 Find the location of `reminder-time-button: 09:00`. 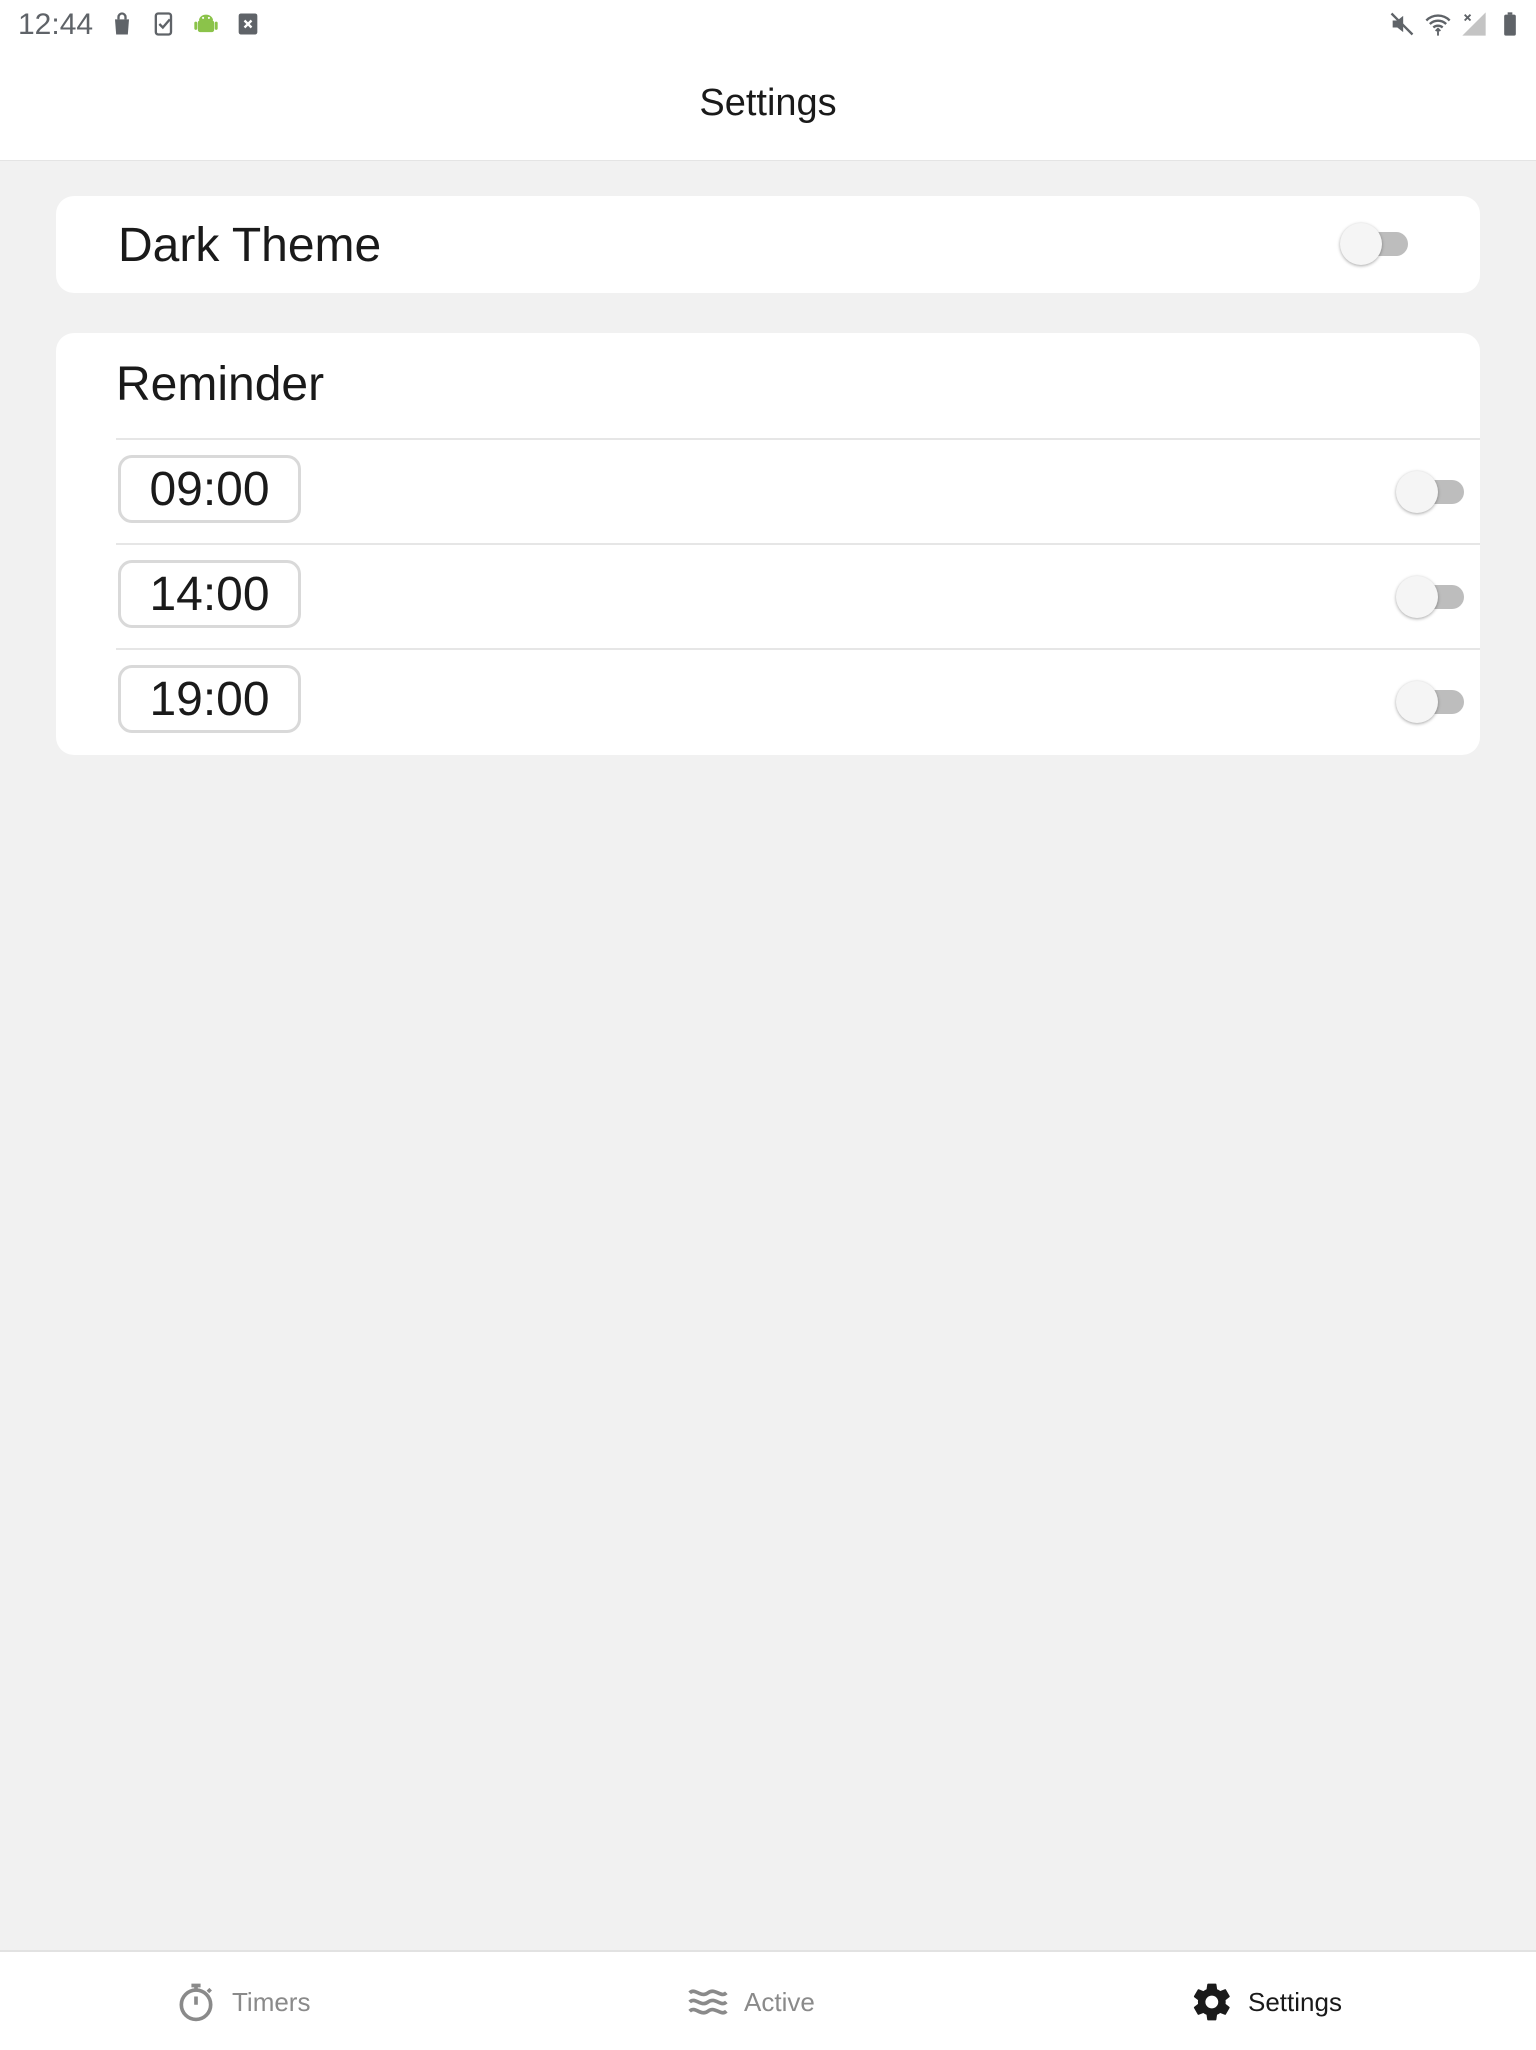

reminder-time-button: 09:00 is located at coordinates (209, 489).